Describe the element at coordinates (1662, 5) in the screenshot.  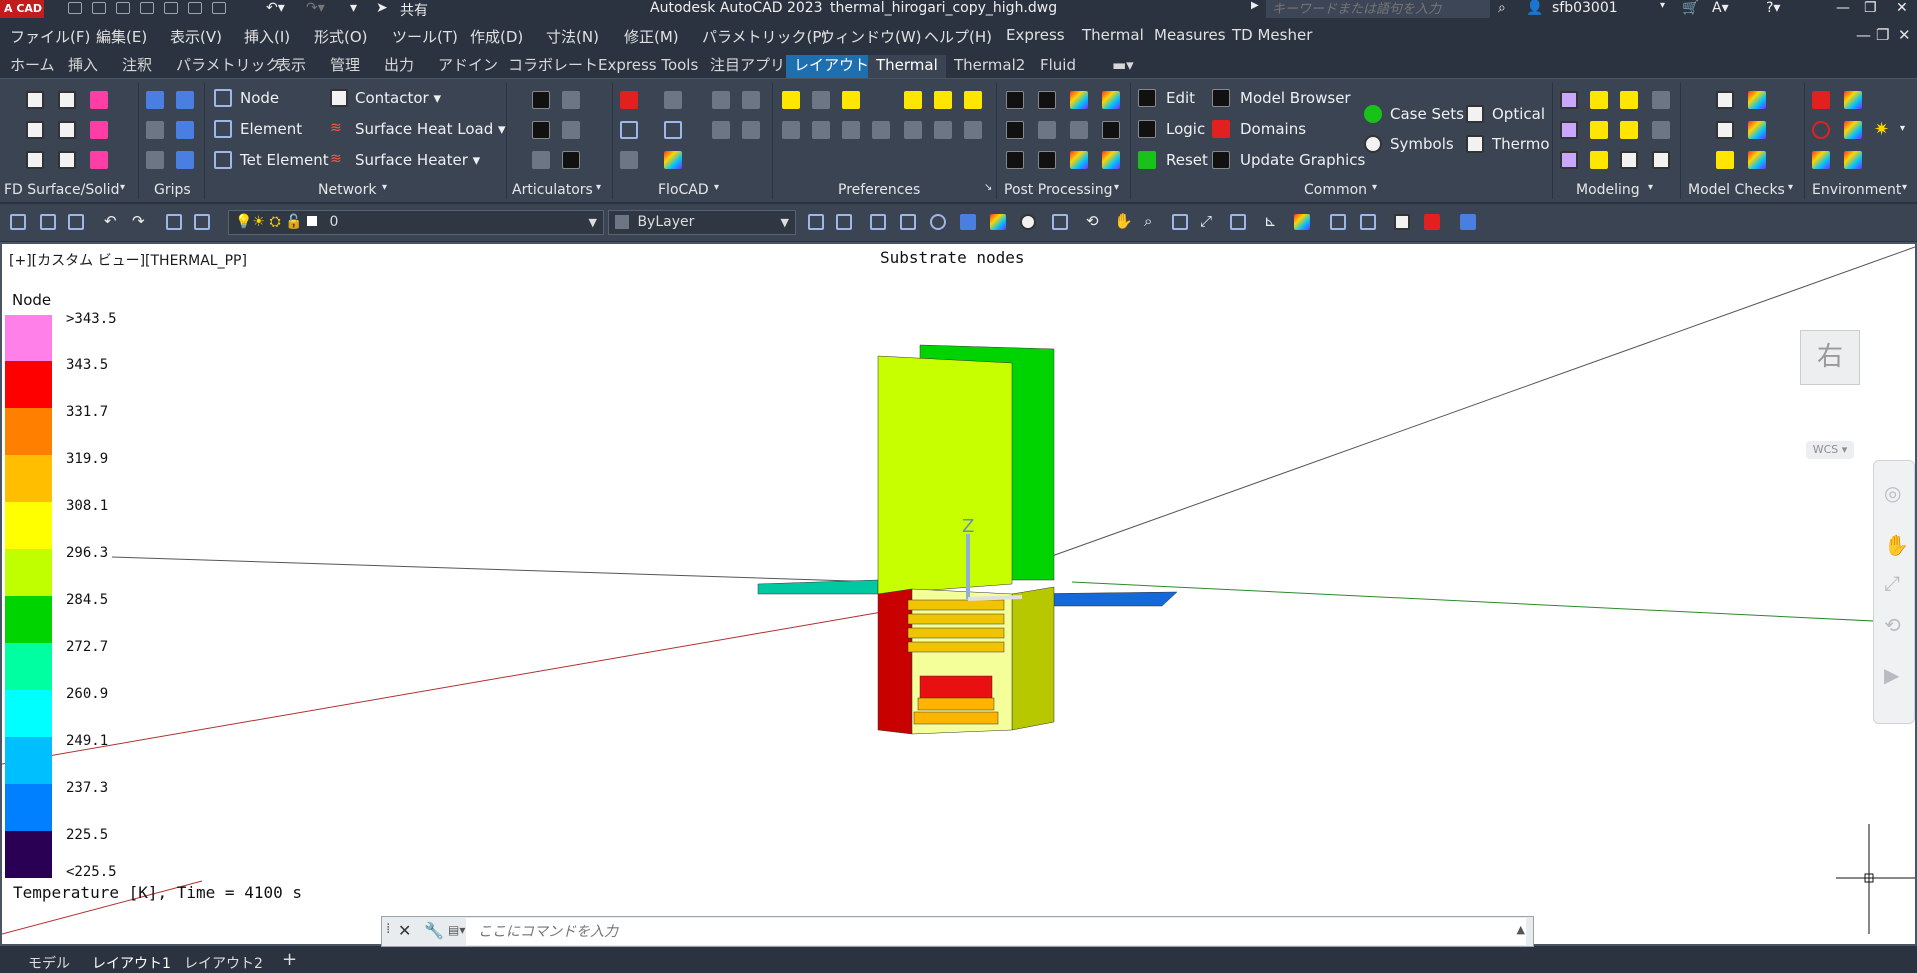
I see `user-dropdown-icon: ▾` at that location.